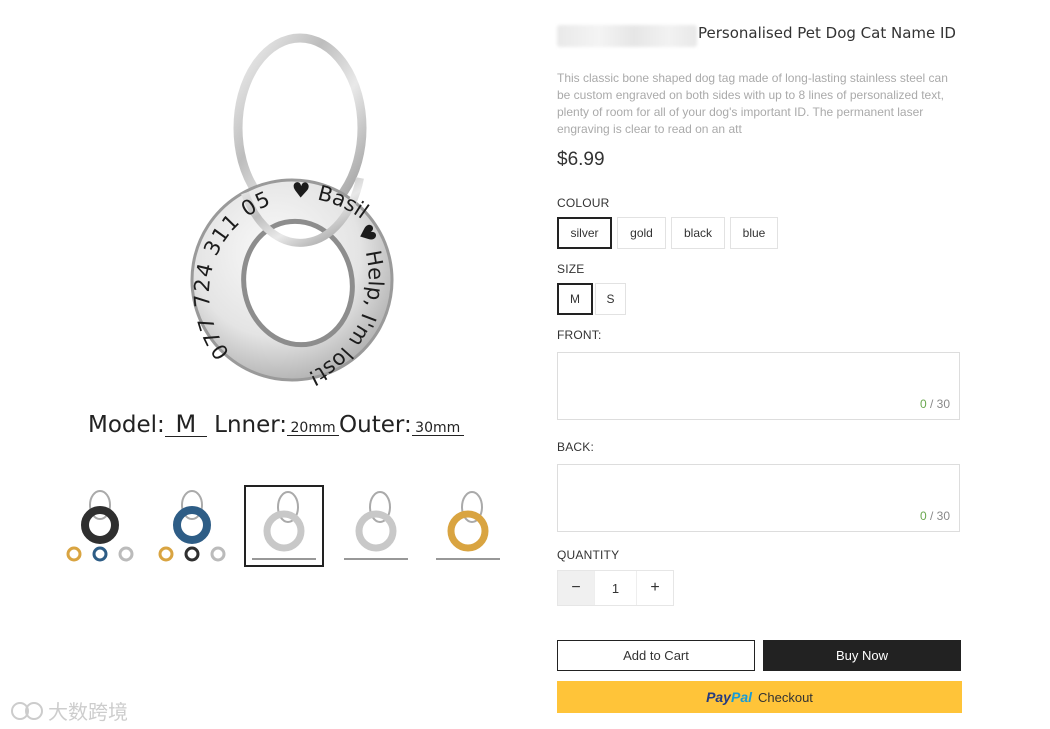  Describe the element at coordinates (934, 516) in the screenshot. I see `back-char-counter: 0 / 30` at that location.